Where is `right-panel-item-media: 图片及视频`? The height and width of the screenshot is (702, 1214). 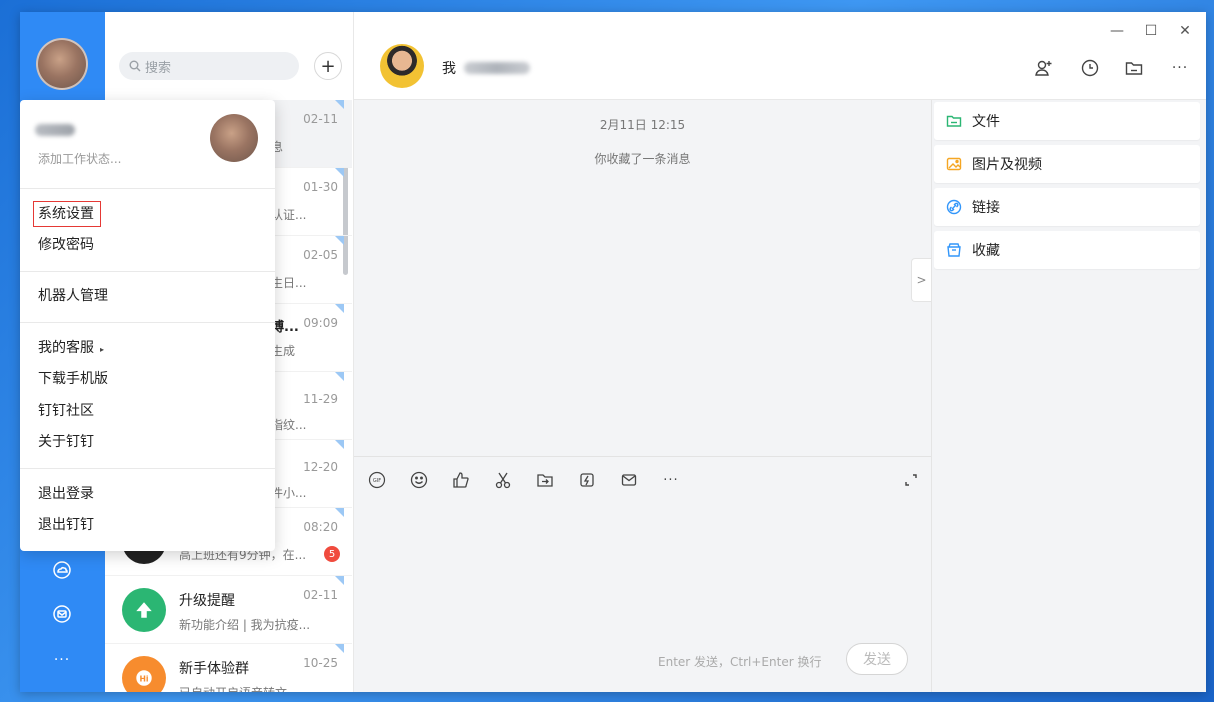 right-panel-item-media: 图片及视频 is located at coordinates (1067, 164).